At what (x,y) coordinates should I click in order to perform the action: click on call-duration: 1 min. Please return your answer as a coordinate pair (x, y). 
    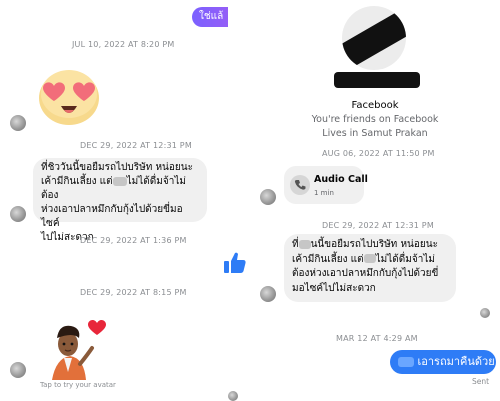
    Looking at the image, I should click on (324, 193).